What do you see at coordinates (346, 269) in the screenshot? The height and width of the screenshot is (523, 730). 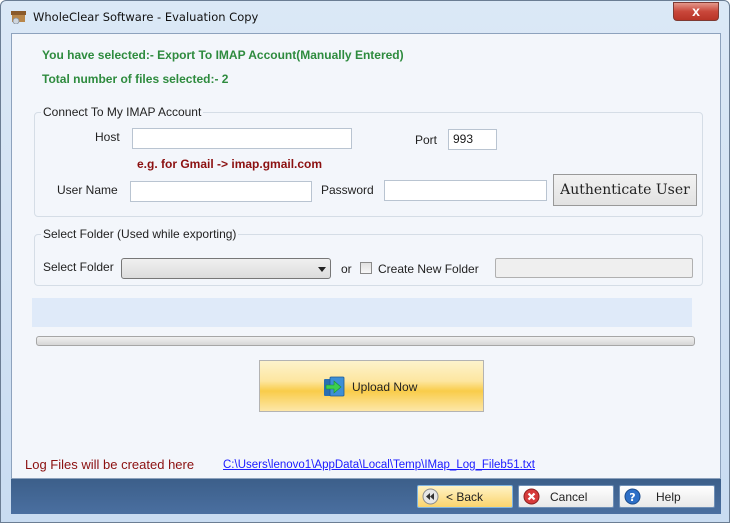 I see `or-label: or` at bounding box center [346, 269].